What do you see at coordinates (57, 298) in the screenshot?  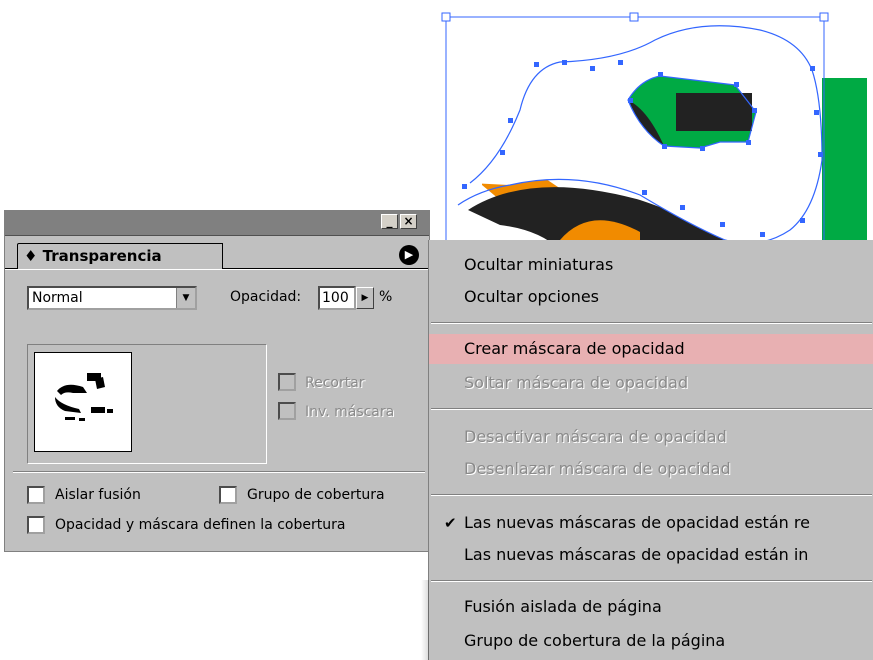 I see `blend-mode-value: Normal` at bounding box center [57, 298].